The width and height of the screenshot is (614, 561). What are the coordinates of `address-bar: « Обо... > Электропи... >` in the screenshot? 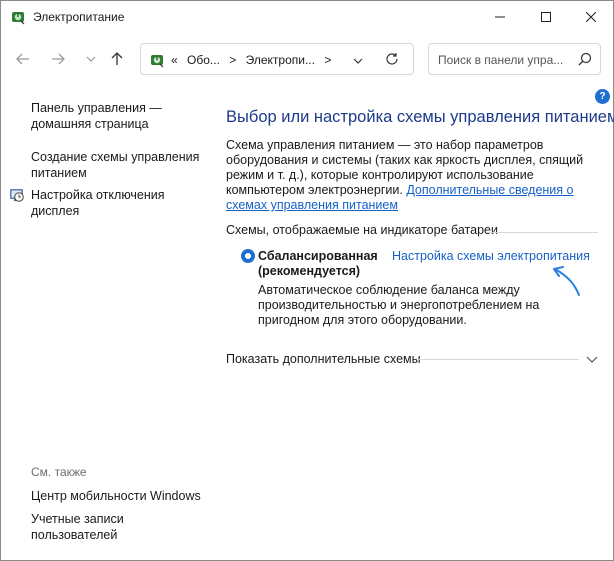 It's located at (277, 59).